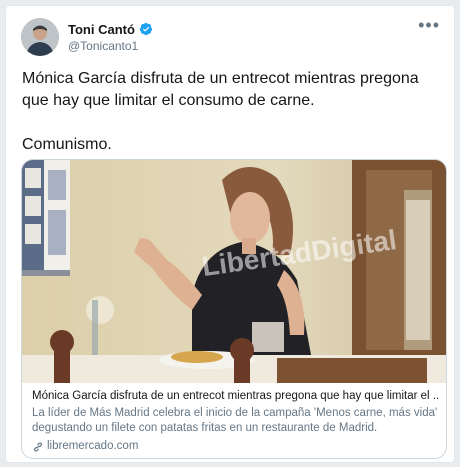 This screenshot has width=460, height=467. Describe the element at coordinates (146, 29) in the screenshot. I see `verified-badge-icon` at that location.